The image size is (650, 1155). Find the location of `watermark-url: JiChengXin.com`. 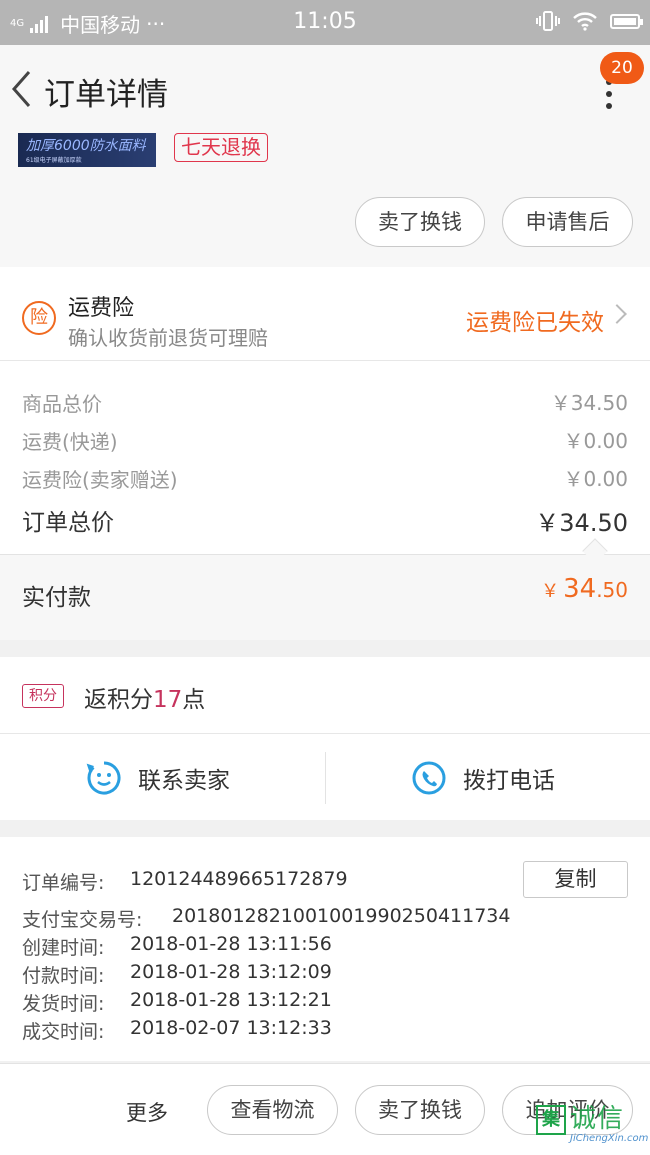

watermark-url: JiChengXin.com is located at coordinates (609, 1138).